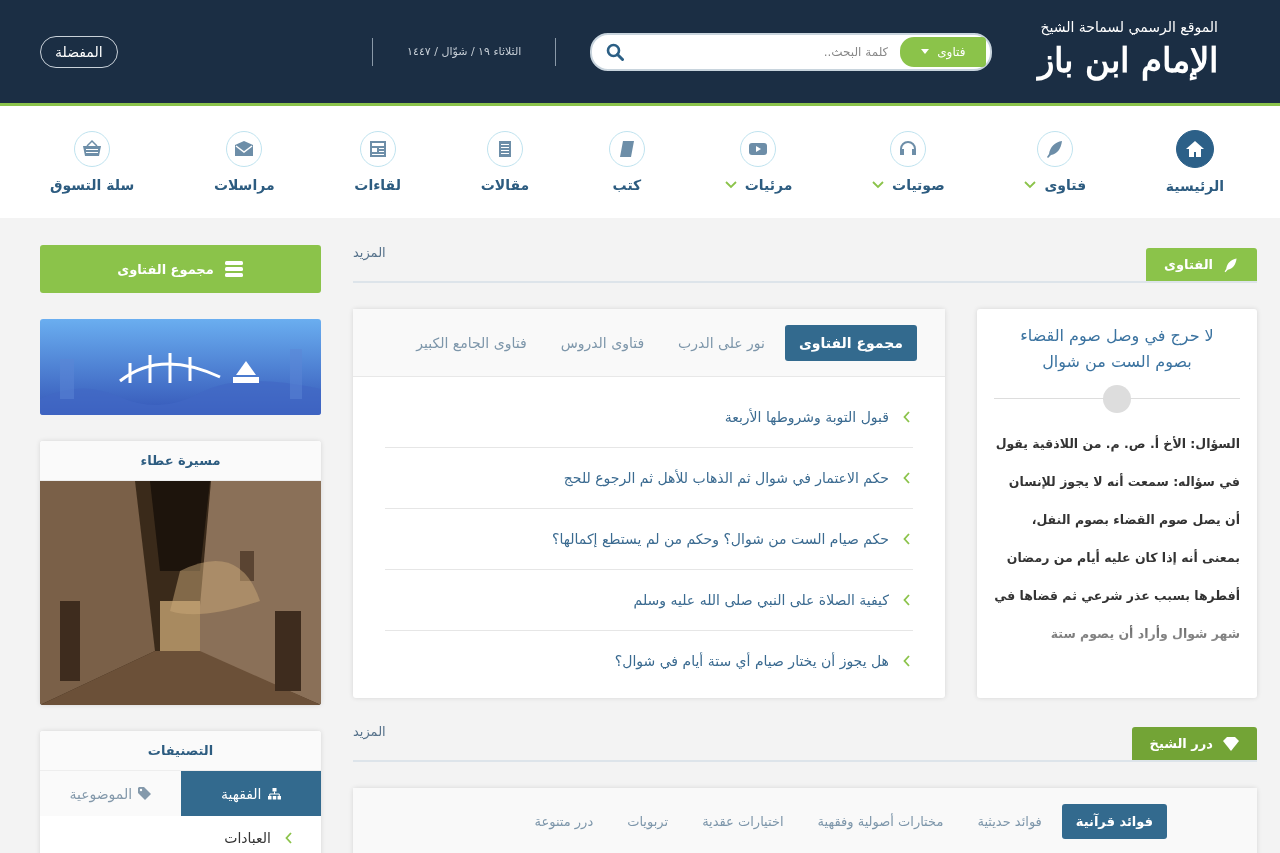  Describe the element at coordinates (1129, 26) in the screenshot. I see `site-tagline: الموقع الرسمي لسماحة الشيخ` at that location.